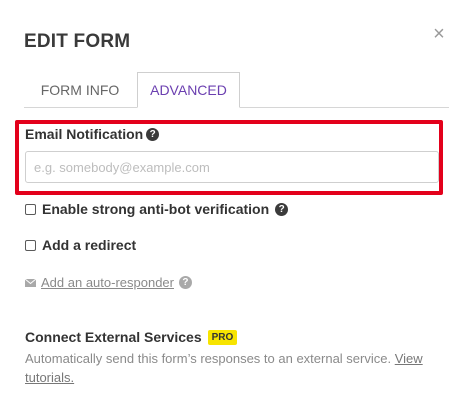 Image resolution: width=473 pixels, height=396 pixels. I want to click on redirect-option: Add a redirect, so click(80, 245).